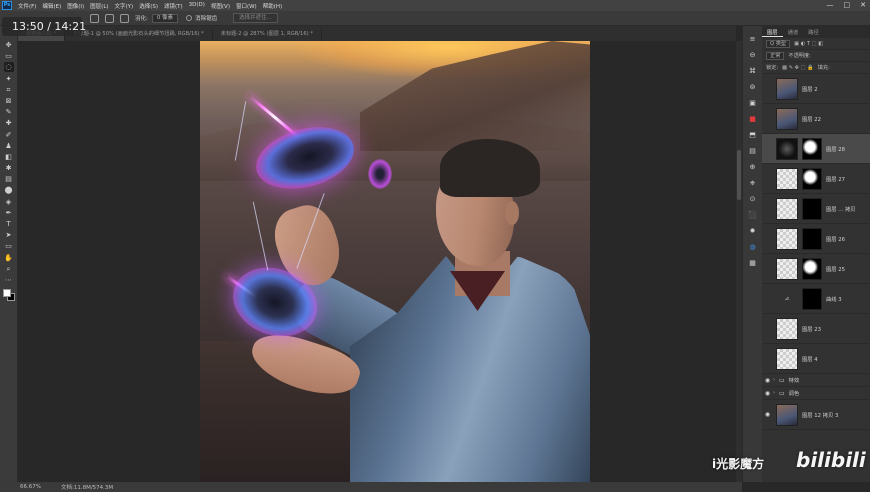  Describe the element at coordinates (816, 393) in the screenshot. I see `layer-group-row: ◉ › ▭ 调色` at that location.